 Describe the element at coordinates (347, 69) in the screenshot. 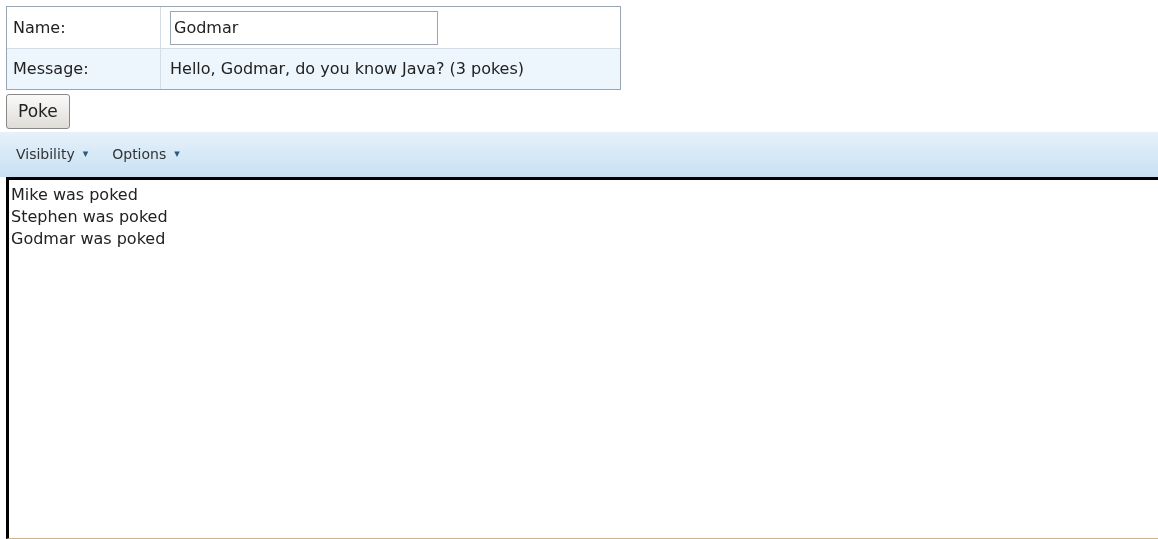

I see `message-text: Hello, Godmar, do you know Java? (3 pokes)` at that location.